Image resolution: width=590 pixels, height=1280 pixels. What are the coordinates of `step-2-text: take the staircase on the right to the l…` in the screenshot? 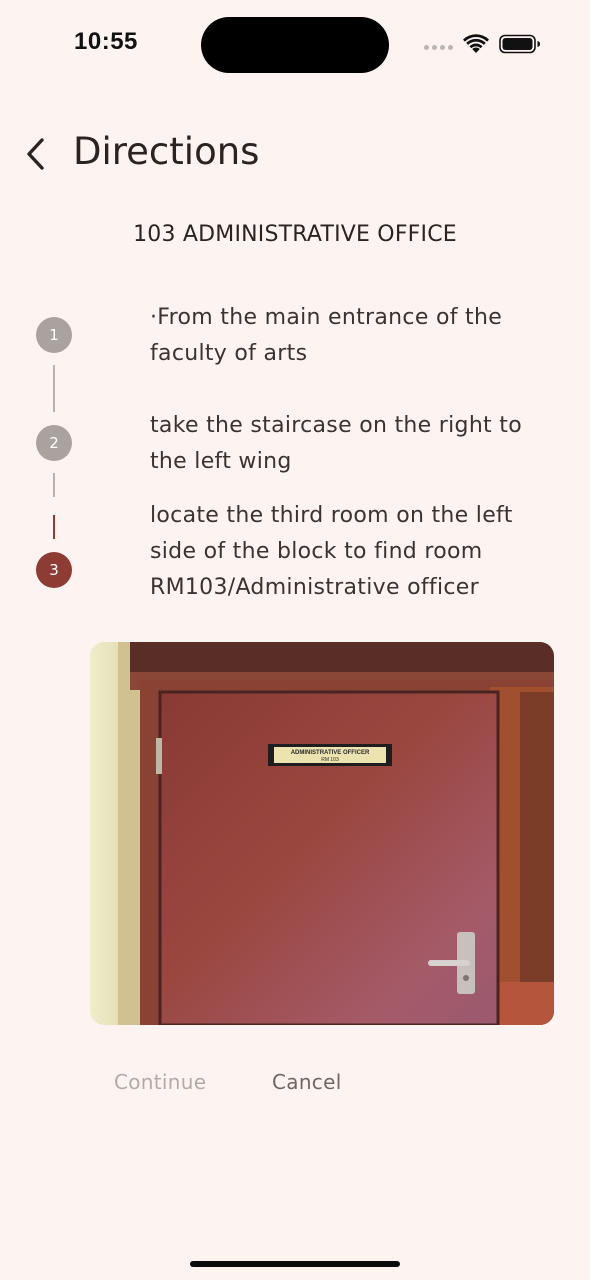 It's located at (336, 443).